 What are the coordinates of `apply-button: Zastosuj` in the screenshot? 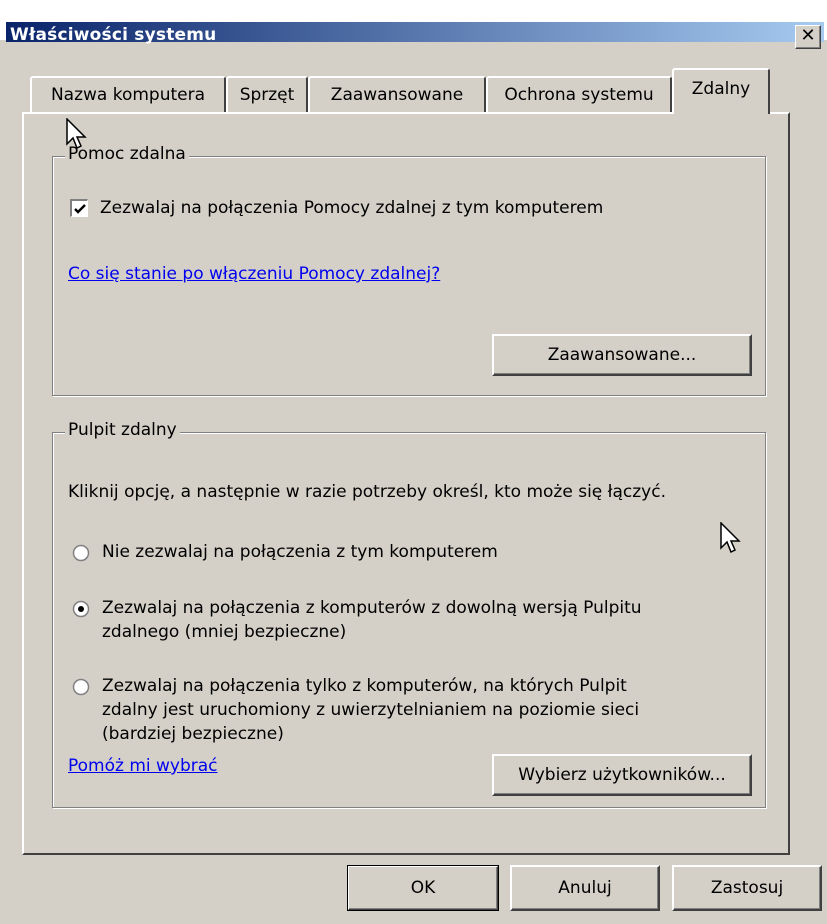 It's located at (747, 888).